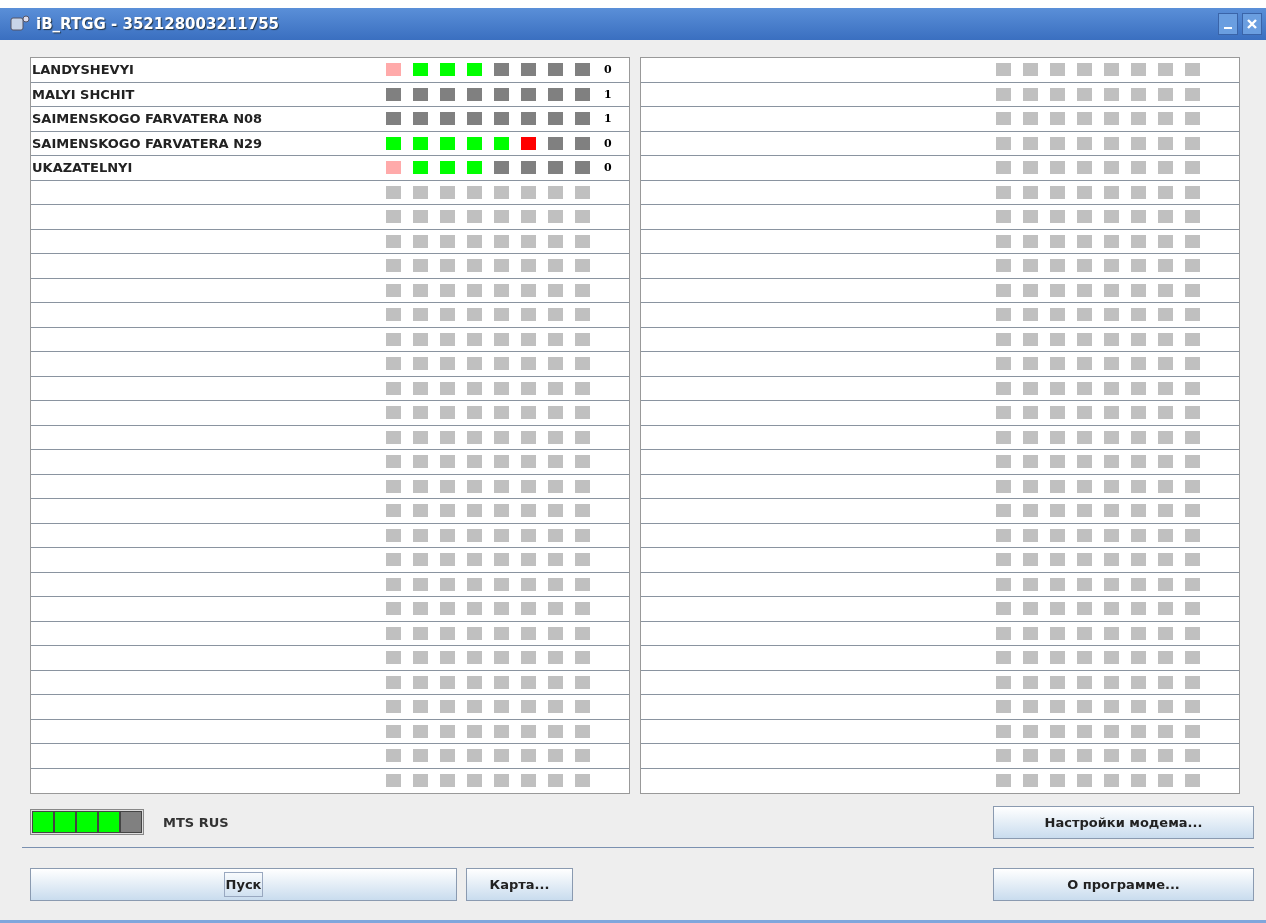 The height and width of the screenshot is (923, 1266). Describe the element at coordinates (148, 119) in the screenshot. I see `station-name: SAIMENSKOGO FARVATERA N08` at that location.